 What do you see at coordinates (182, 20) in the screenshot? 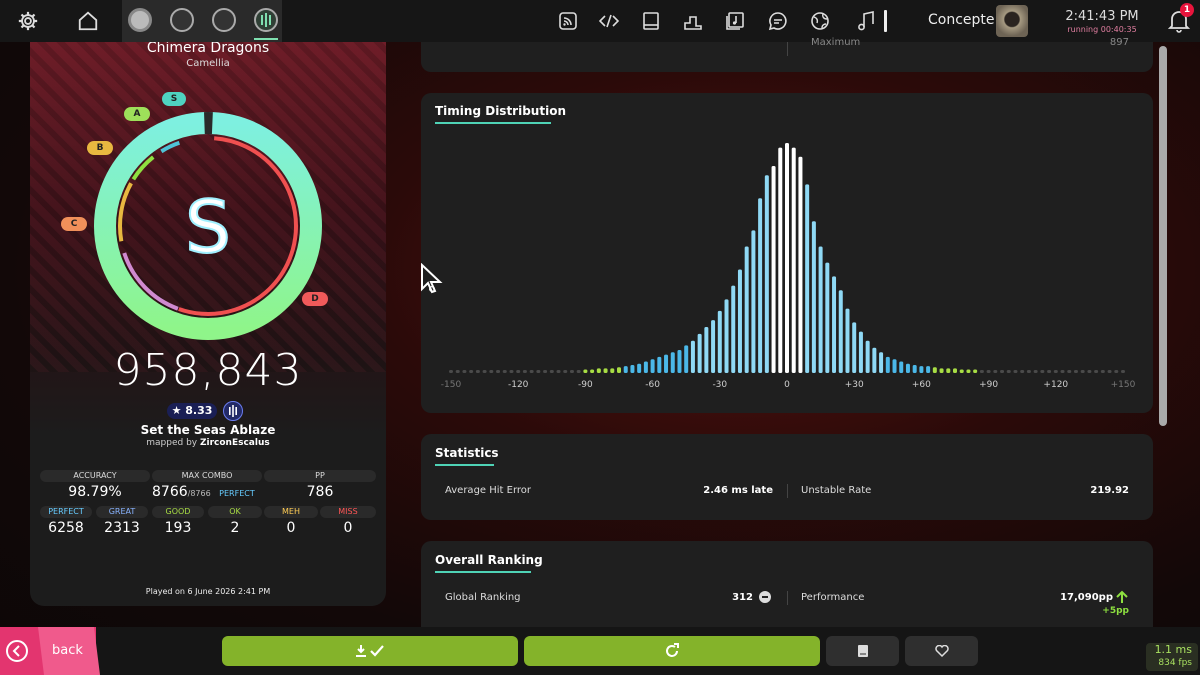
I see `ruleset-taiko-icon` at bounding box center [182, 20].